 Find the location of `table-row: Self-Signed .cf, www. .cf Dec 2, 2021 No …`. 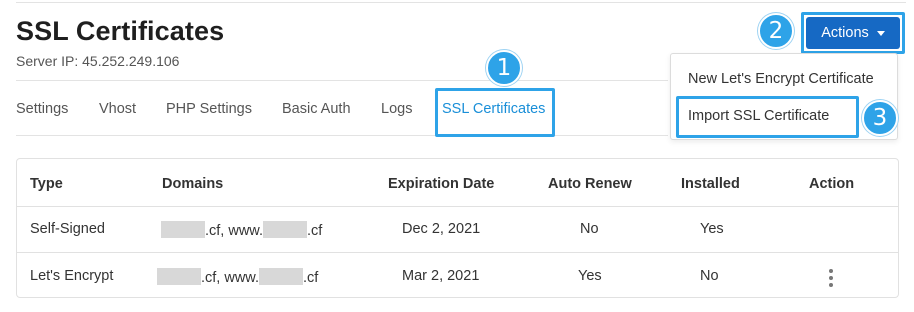

table-row: Self-Signed .cf, www. .cf Dec 2, 2021 No … is located at coordinates (457, 230).